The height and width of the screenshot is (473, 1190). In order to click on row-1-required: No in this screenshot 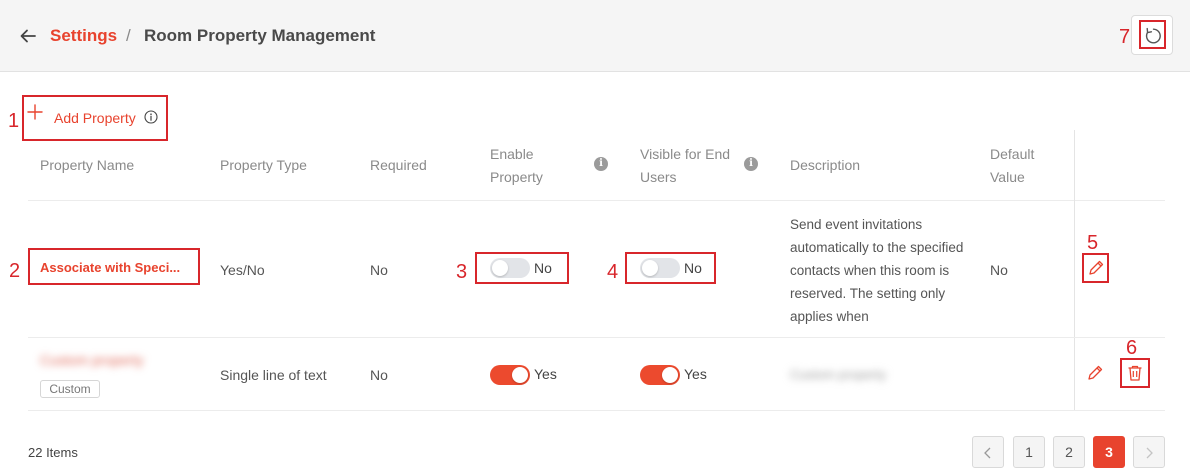, I will do `click(379, 270)`.